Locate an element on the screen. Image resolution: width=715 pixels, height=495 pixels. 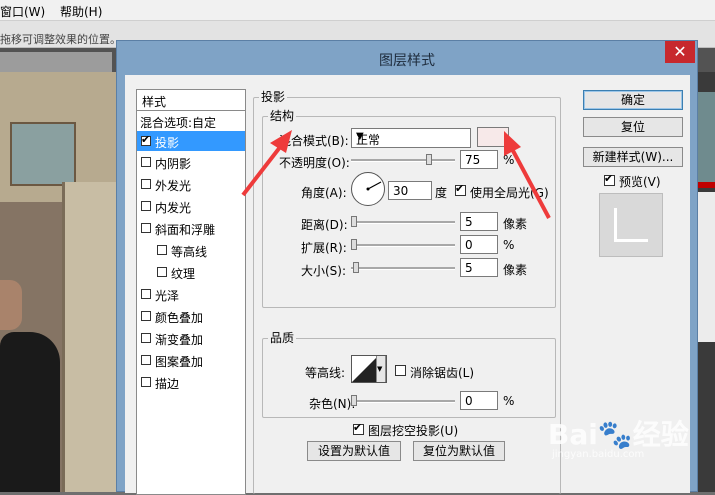
inner-glow-checkbox is located at coordinates (146, 206).